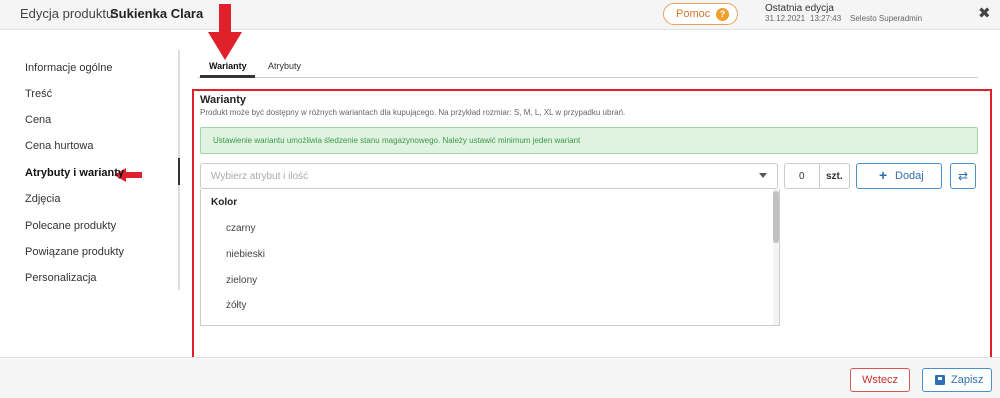  What do you see at coordinates (227, 76) in the screenshot?
I see `tab-active-underline` at bounding box center [227, 76].